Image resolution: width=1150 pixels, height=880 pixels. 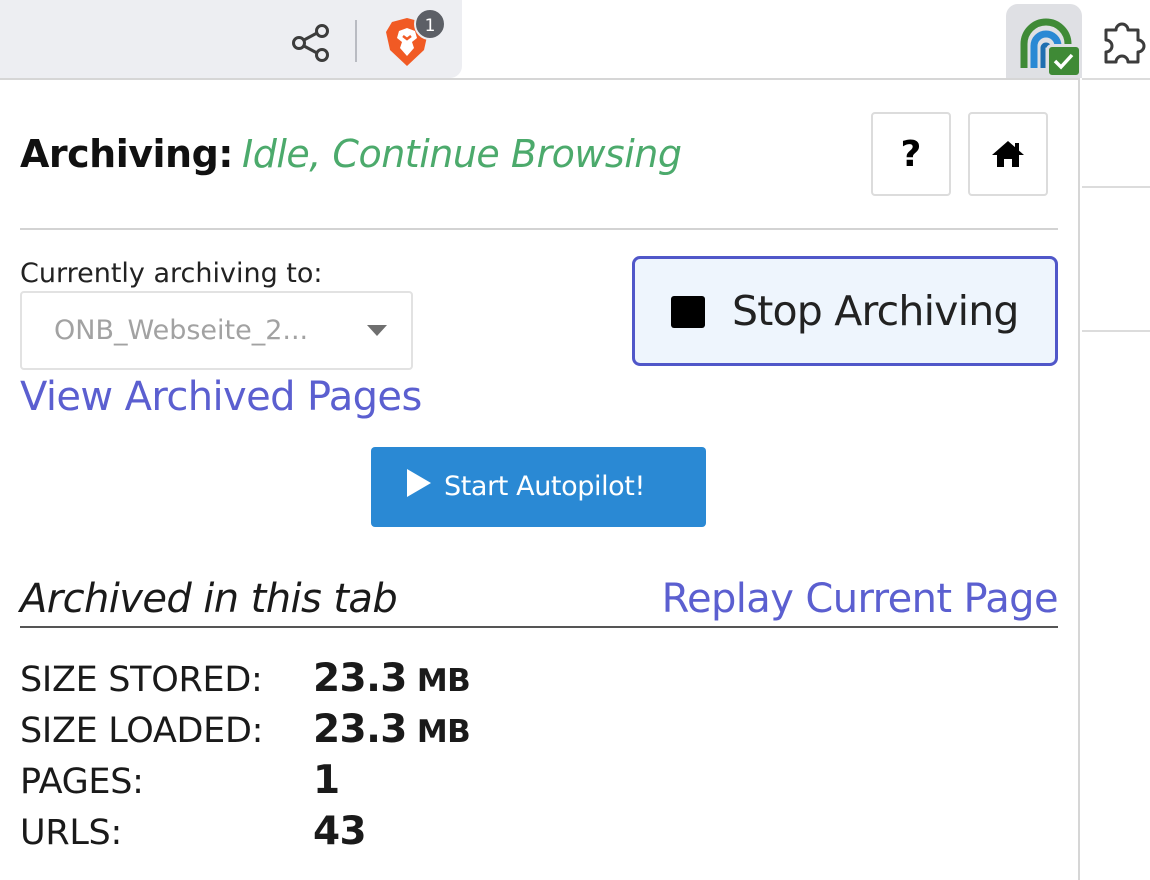 I want to click on play-icon, so click(x=419, y=483).